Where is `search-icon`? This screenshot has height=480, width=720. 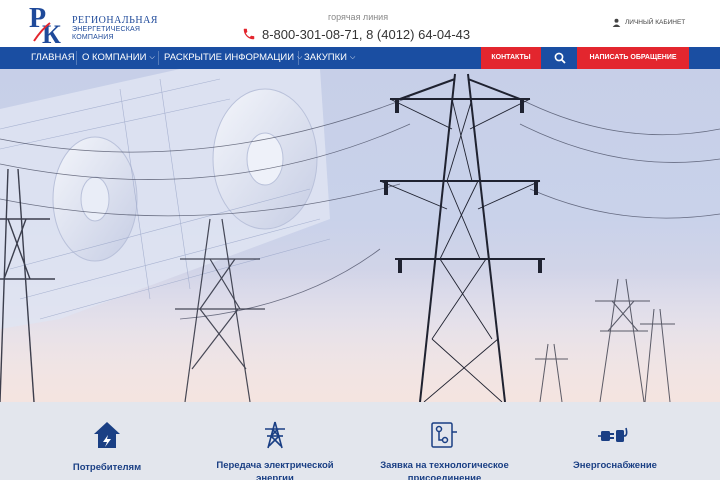
search-icon is located at coordinates (560, 58).